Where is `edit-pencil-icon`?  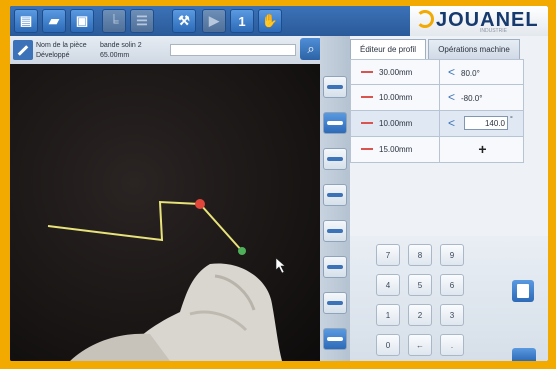 edit-pencil-icon is located at coordinates (23, 50).